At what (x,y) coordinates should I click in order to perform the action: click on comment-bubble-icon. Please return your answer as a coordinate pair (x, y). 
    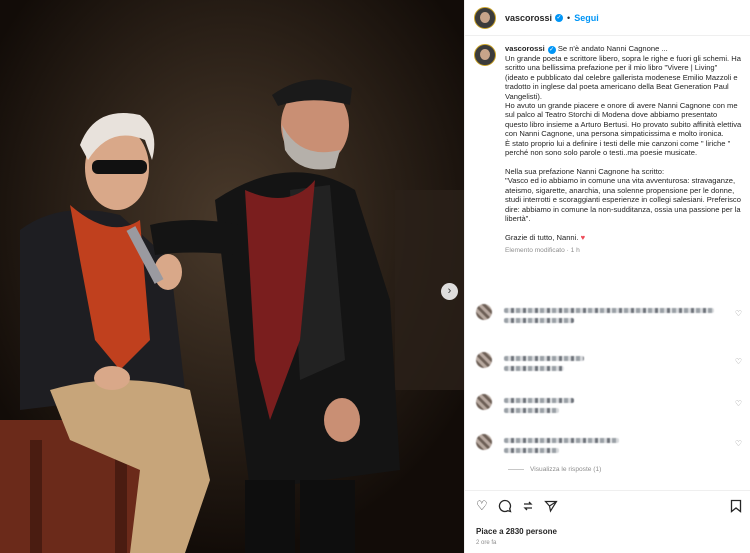
    Looking at the image, I should click on (505, 507).